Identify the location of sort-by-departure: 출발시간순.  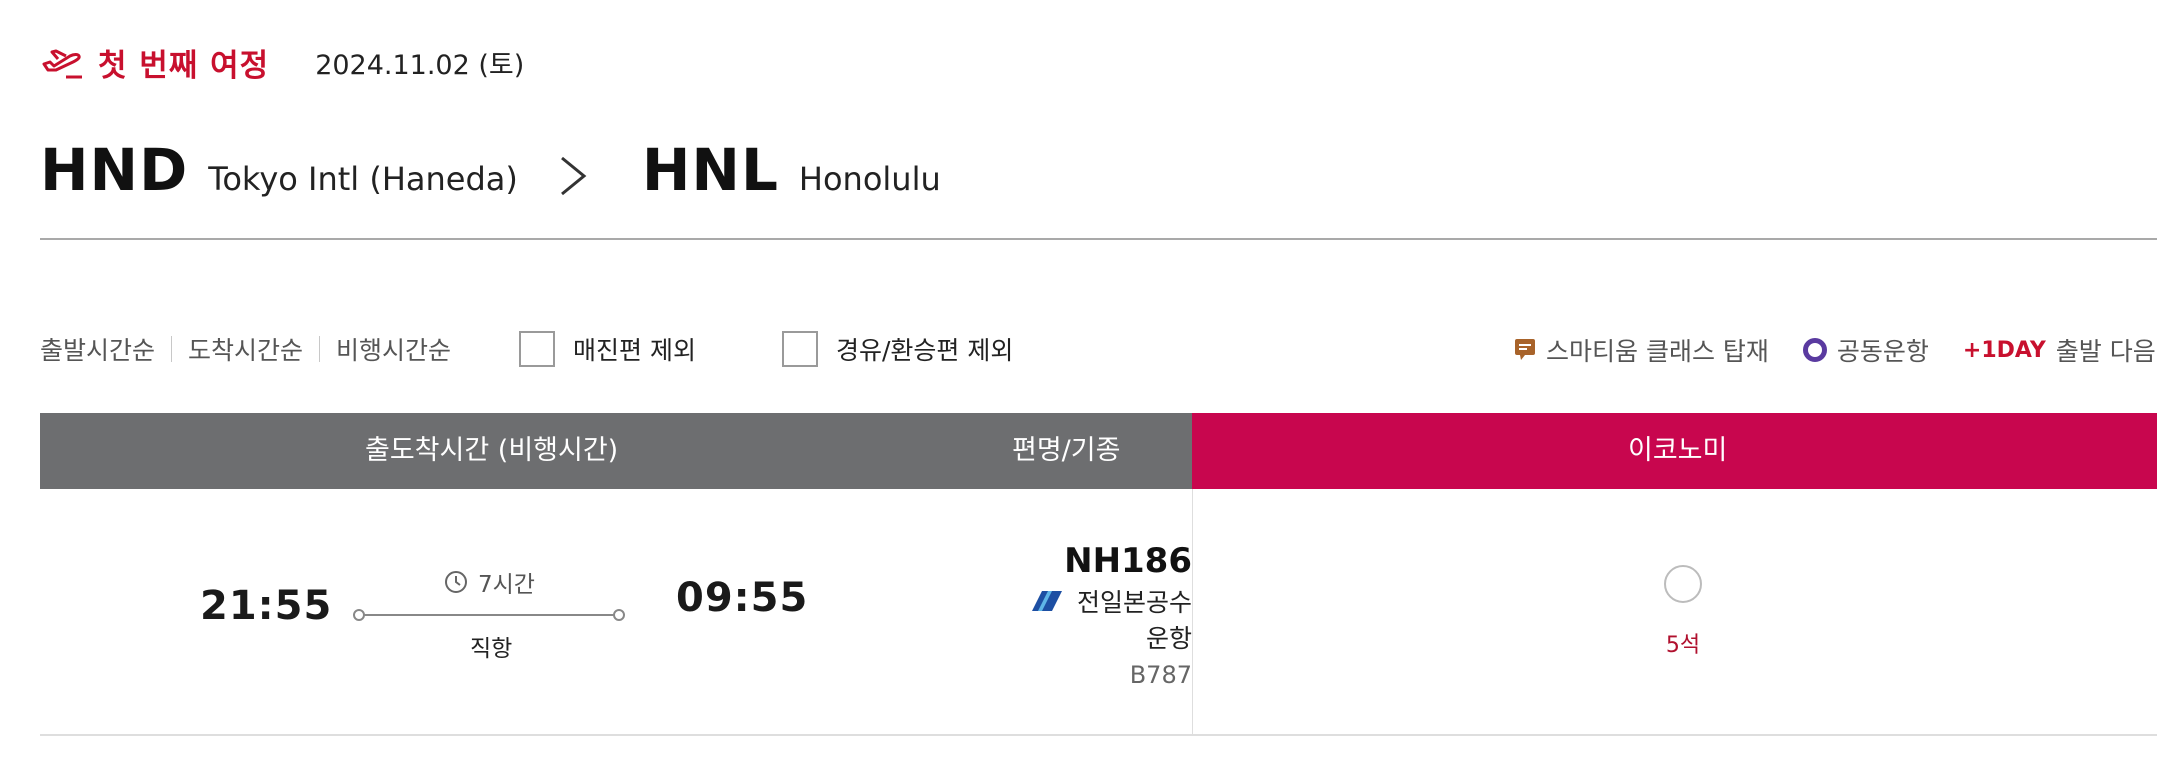
(97, 349).